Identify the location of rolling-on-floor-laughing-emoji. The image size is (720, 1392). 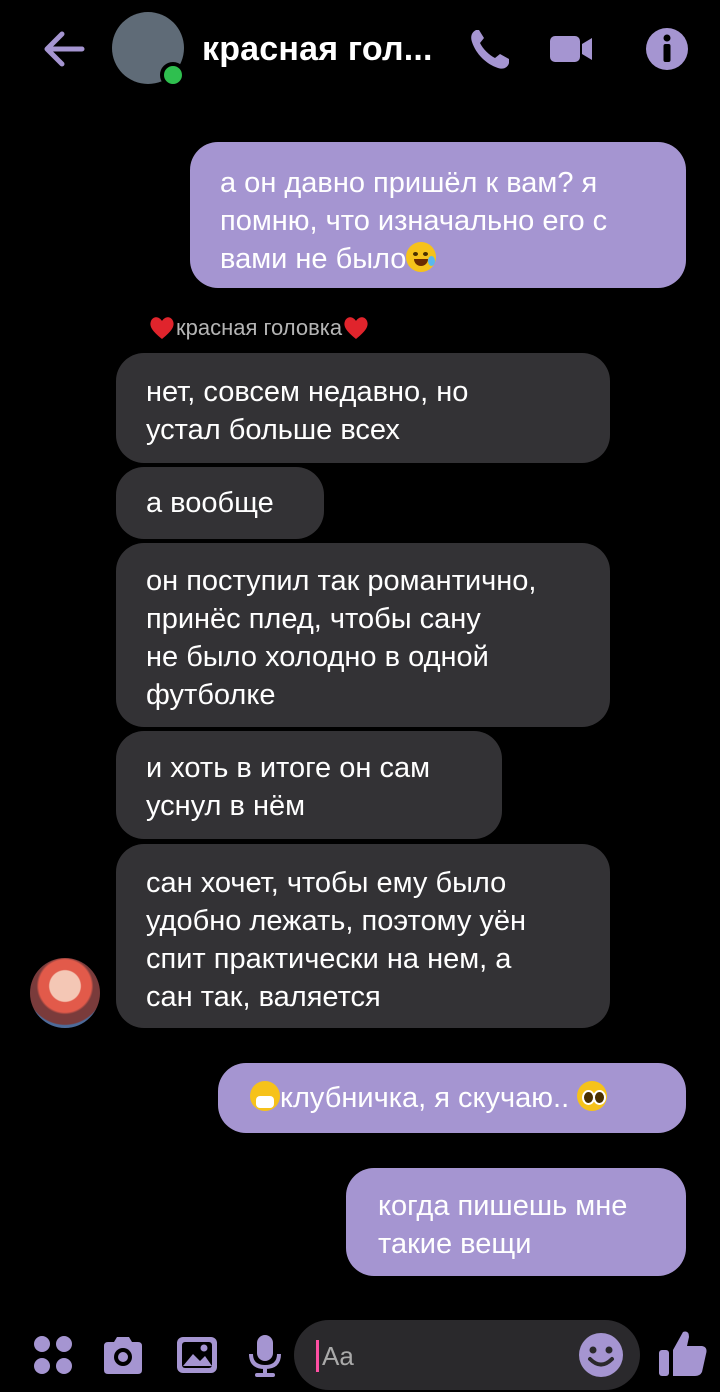
(421, 257).